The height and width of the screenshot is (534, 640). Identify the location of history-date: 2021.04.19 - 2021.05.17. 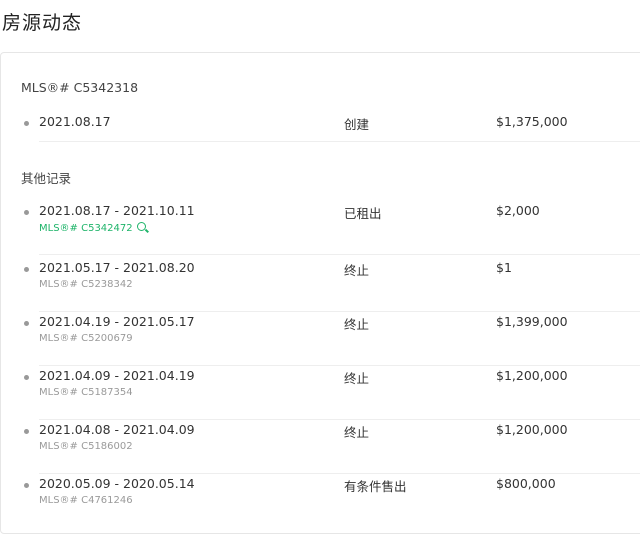
(117, 321).